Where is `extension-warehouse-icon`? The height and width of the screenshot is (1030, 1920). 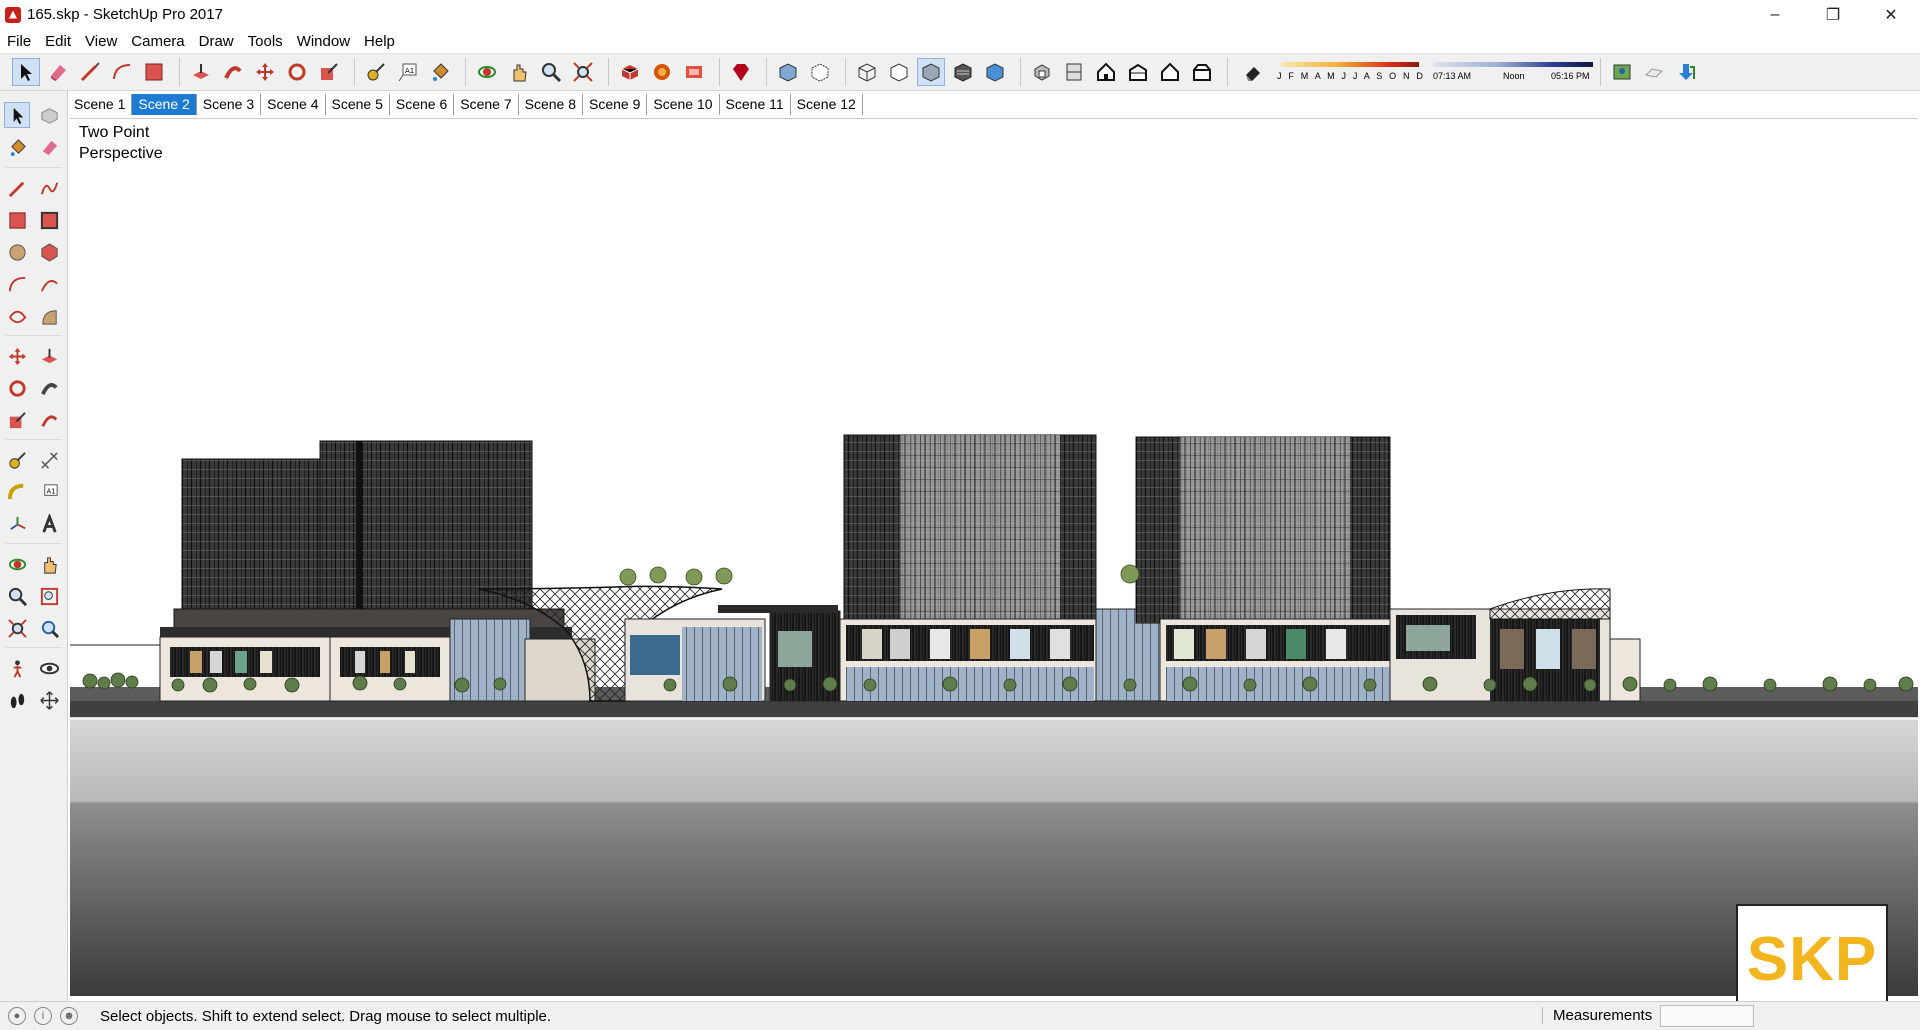
extension-warehouse-icon is located at coordinates (694, 72).